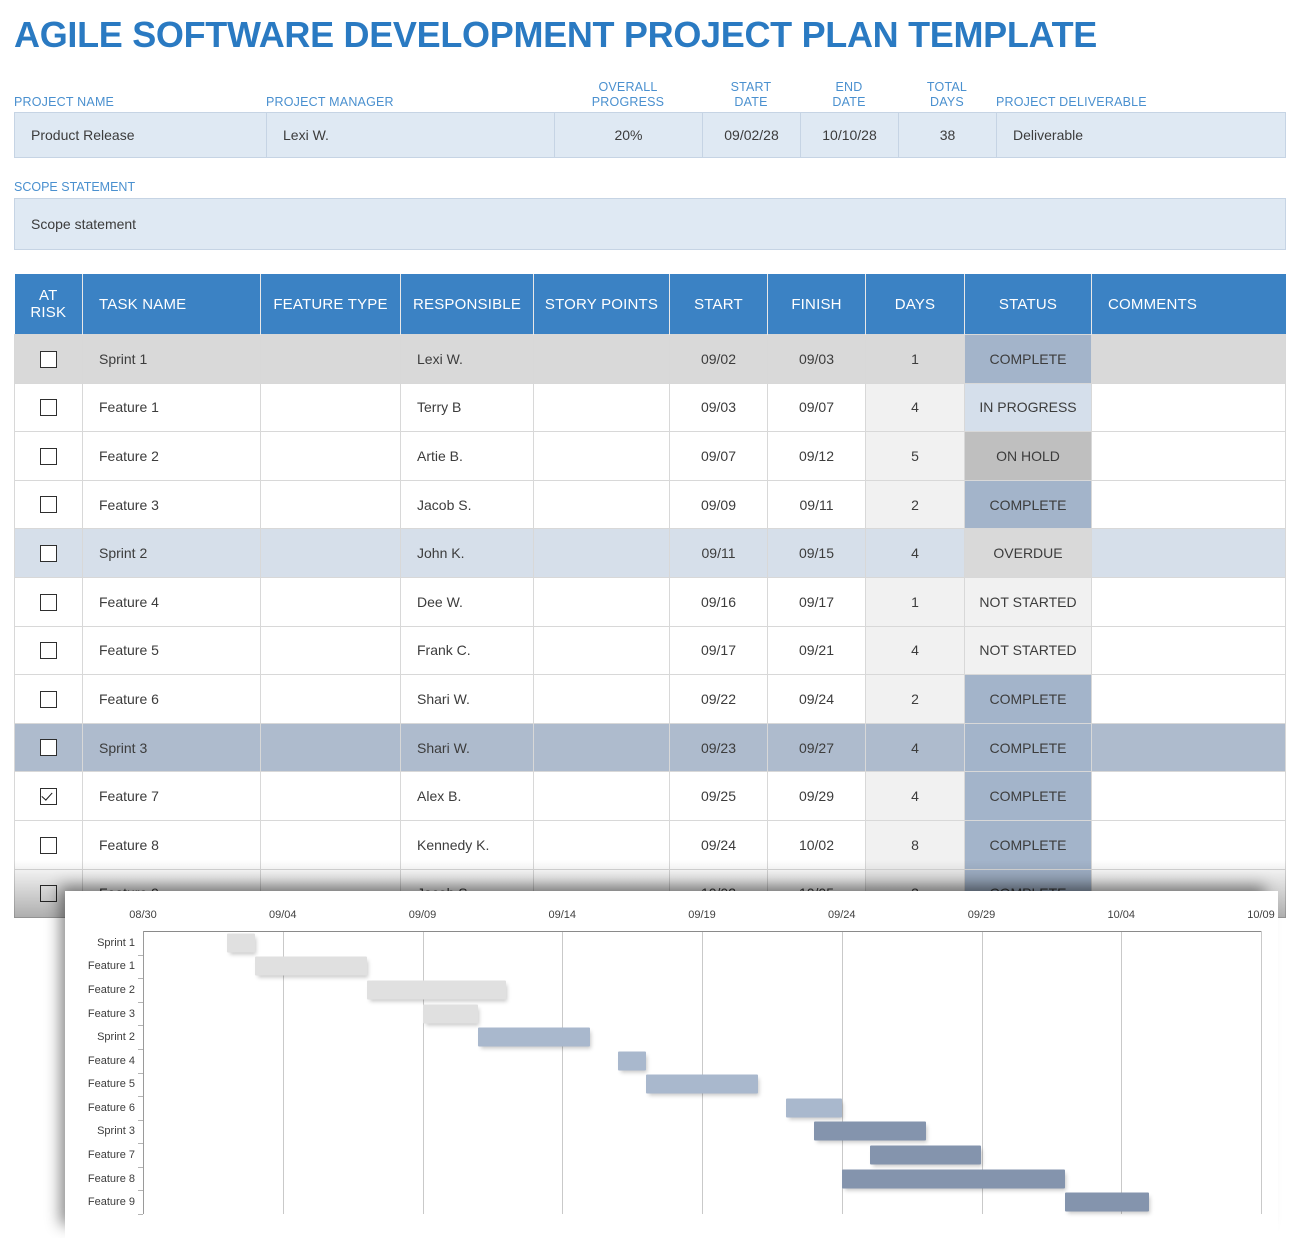  Describe the element at coordinates (1028, 456) in the screenshot. I see `status-badge: ON HOLD` at that location.